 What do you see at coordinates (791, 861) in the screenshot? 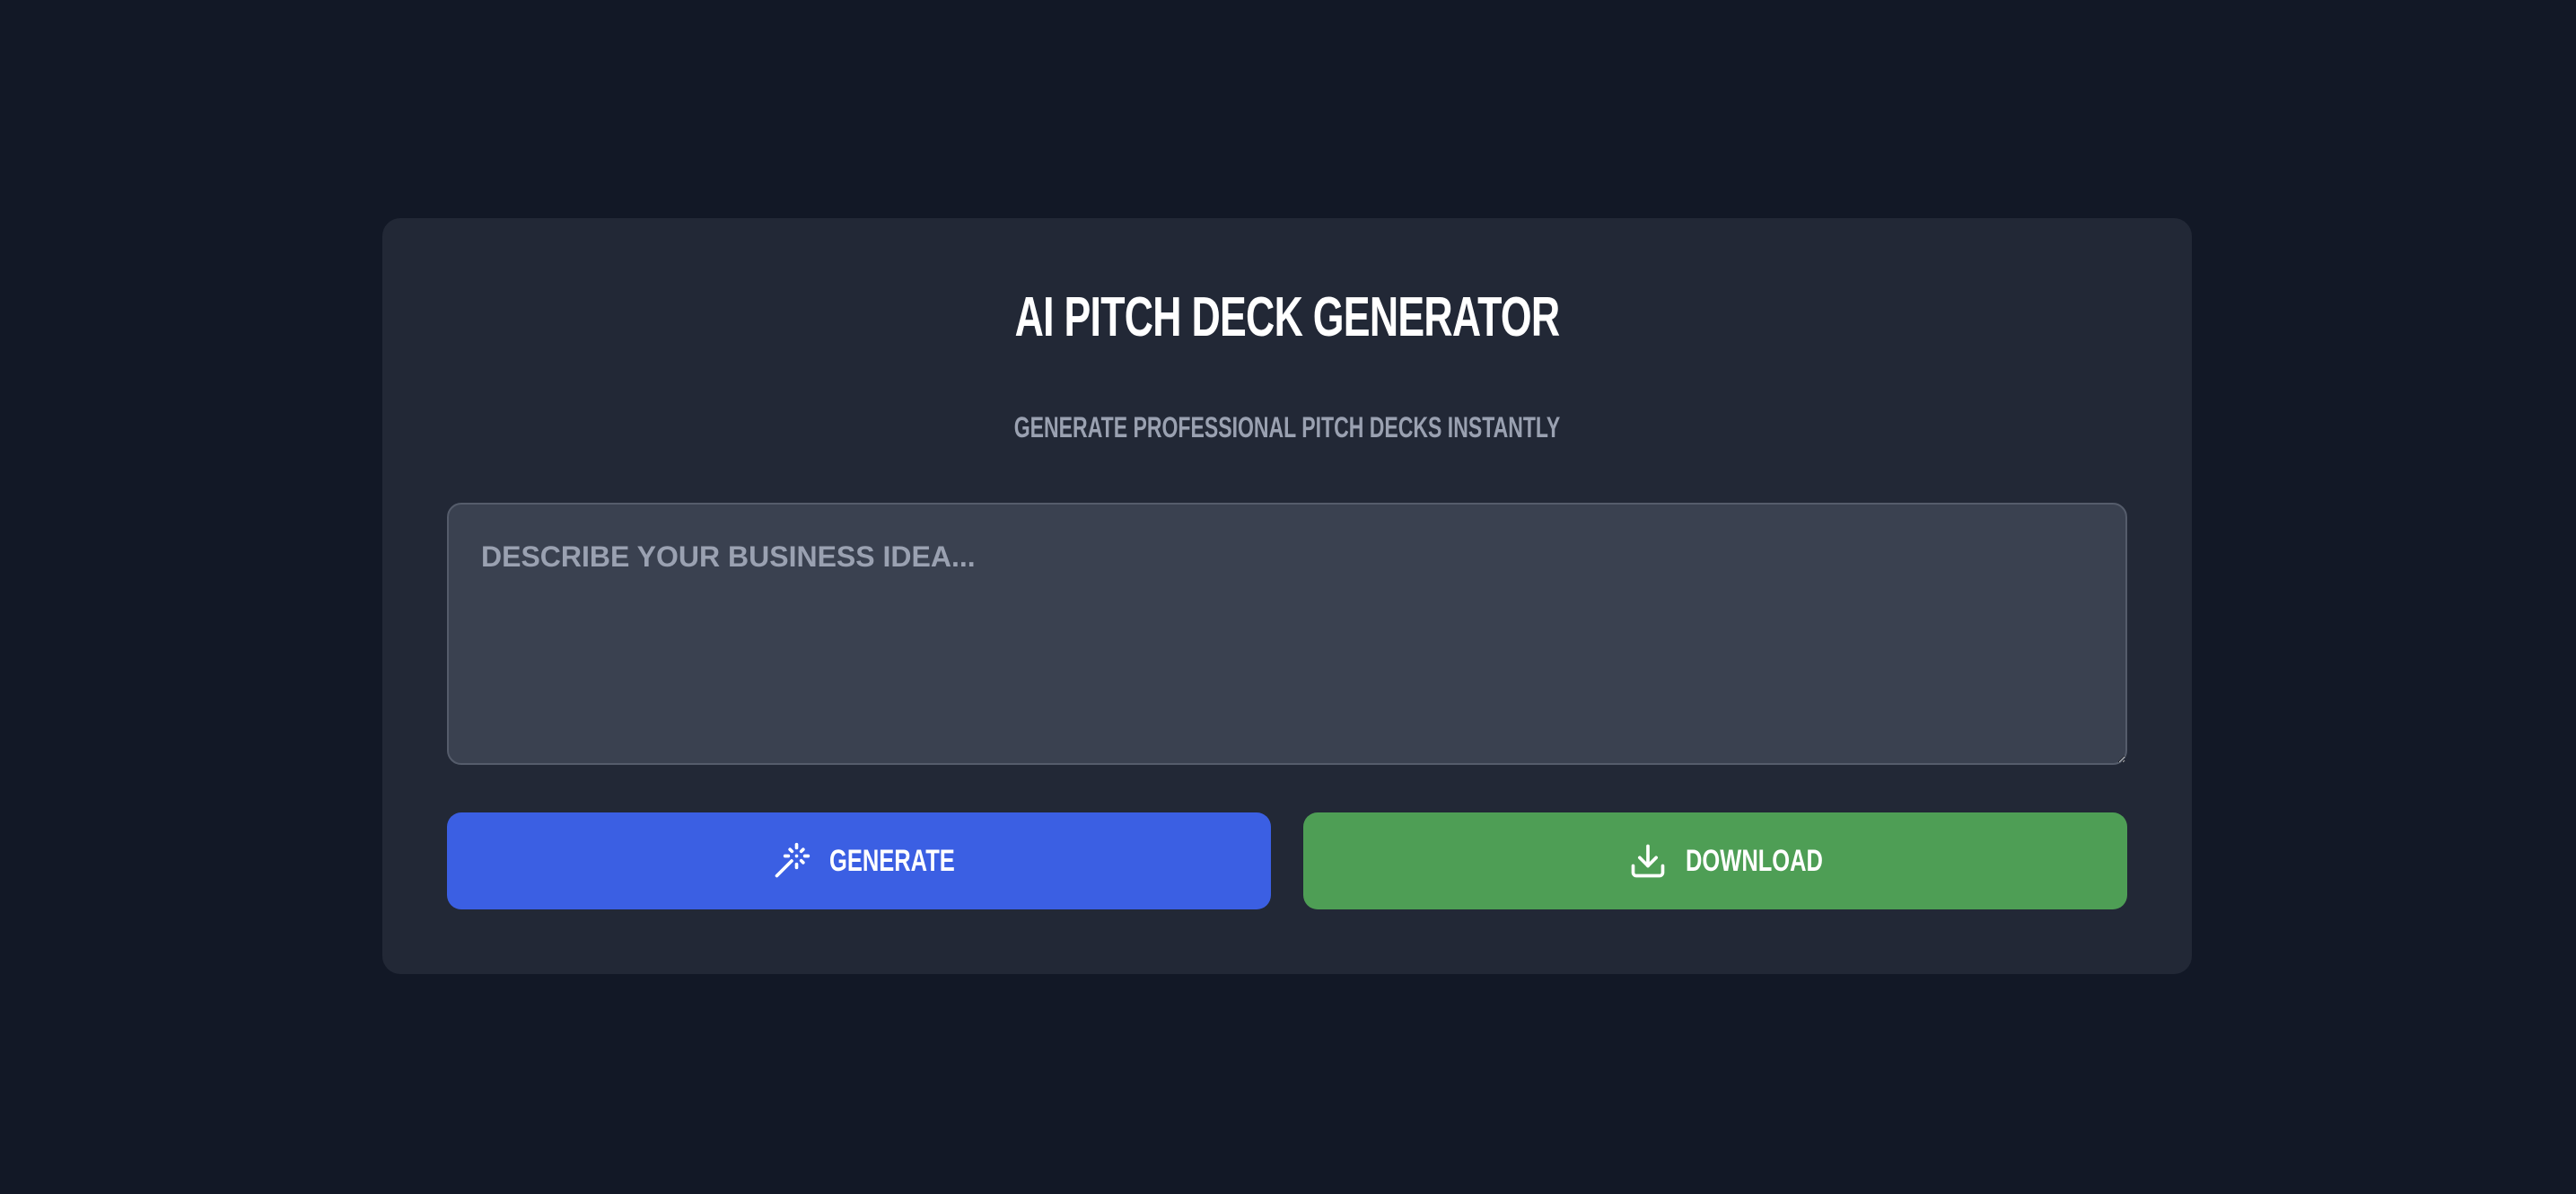
I see `magic-wand-icon` at bounding box center [791, 861].